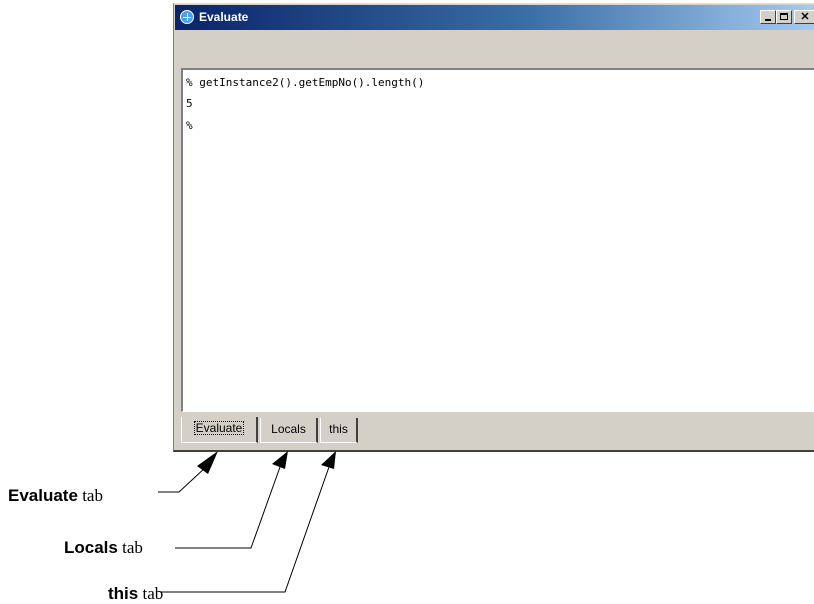 The width and height of the screenshot is (814, 604). I want to click on evaluate-tab-callout: Evaluate tab, so click(55, 495).